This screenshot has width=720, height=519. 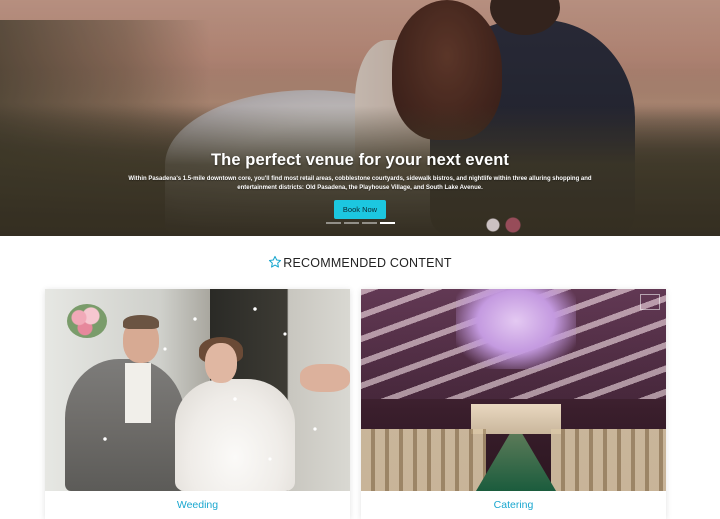 What do you see at coordinates (360, 209) in the screenshot?
I see `book-now-button: Book Now` at bounding box center [360, 209].